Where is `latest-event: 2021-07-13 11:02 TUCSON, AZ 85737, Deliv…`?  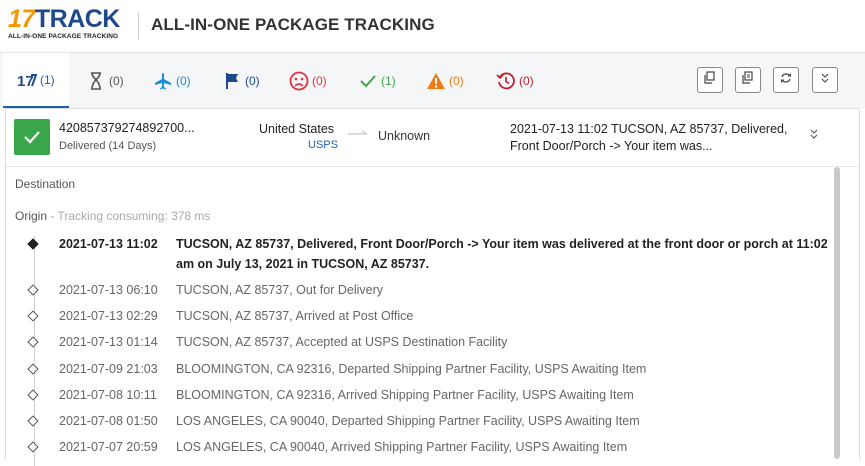 latest-event: 2021-07-13 11:02 TUCSON, AZ 85737, Deliv… is located at coordinates (649, 137).